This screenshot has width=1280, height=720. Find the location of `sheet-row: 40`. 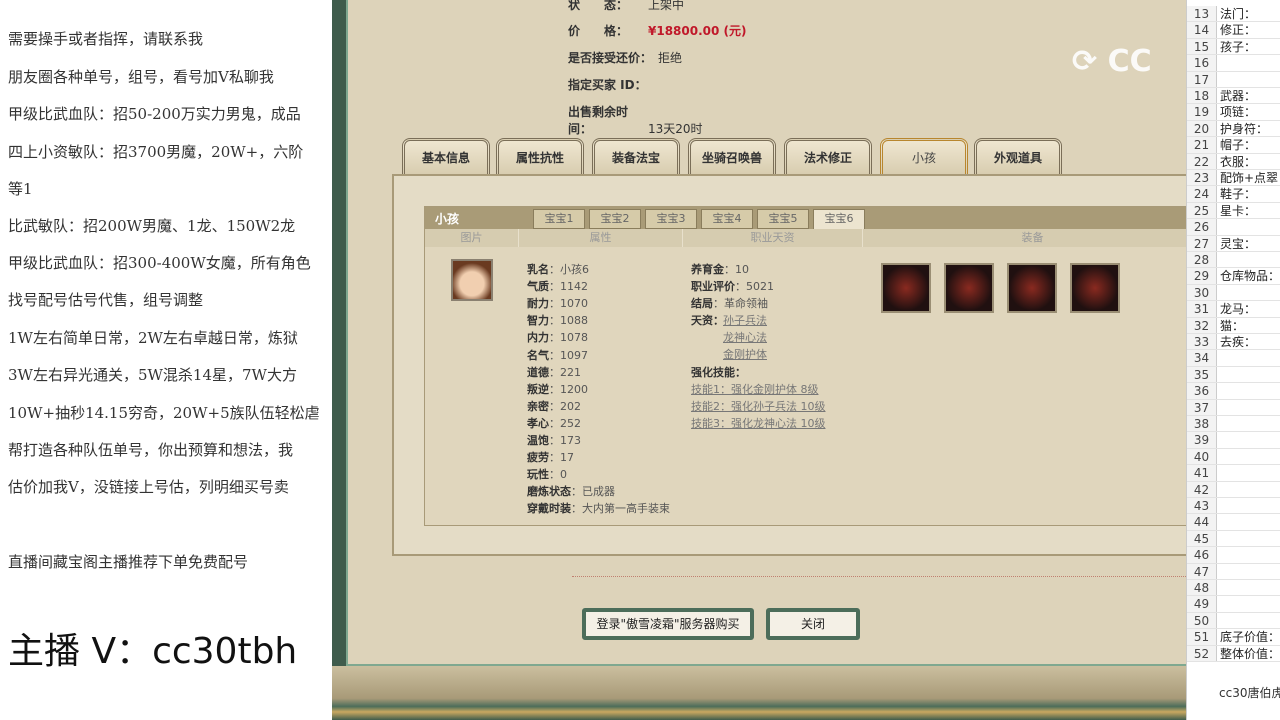

sheet-row: 40 is located at coordinates (1233, 457).